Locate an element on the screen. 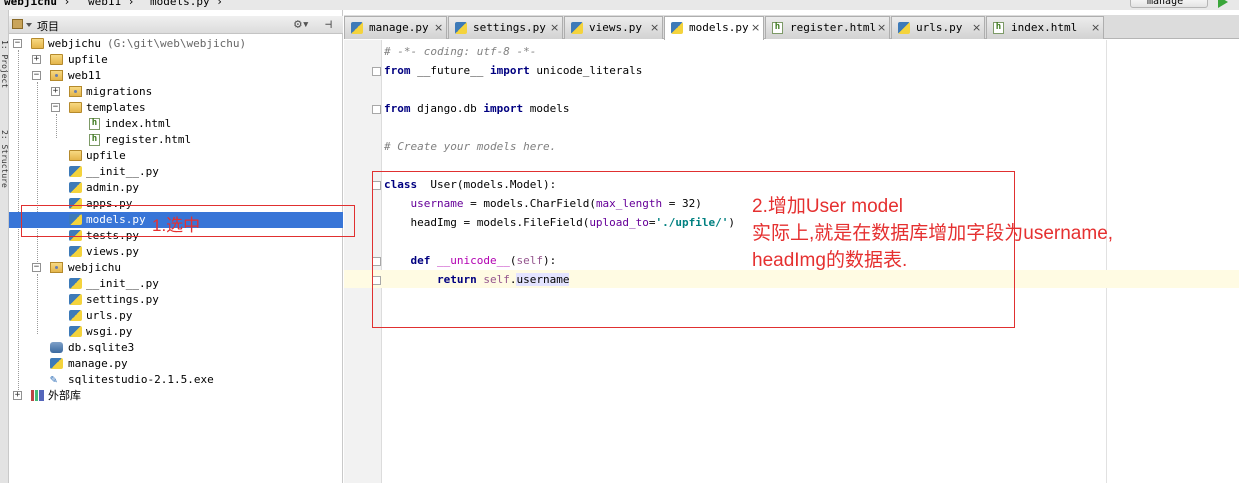 The image size is (1239, 483). tree-item-upfile-sub: upfile is located at coordinates (176, 156).